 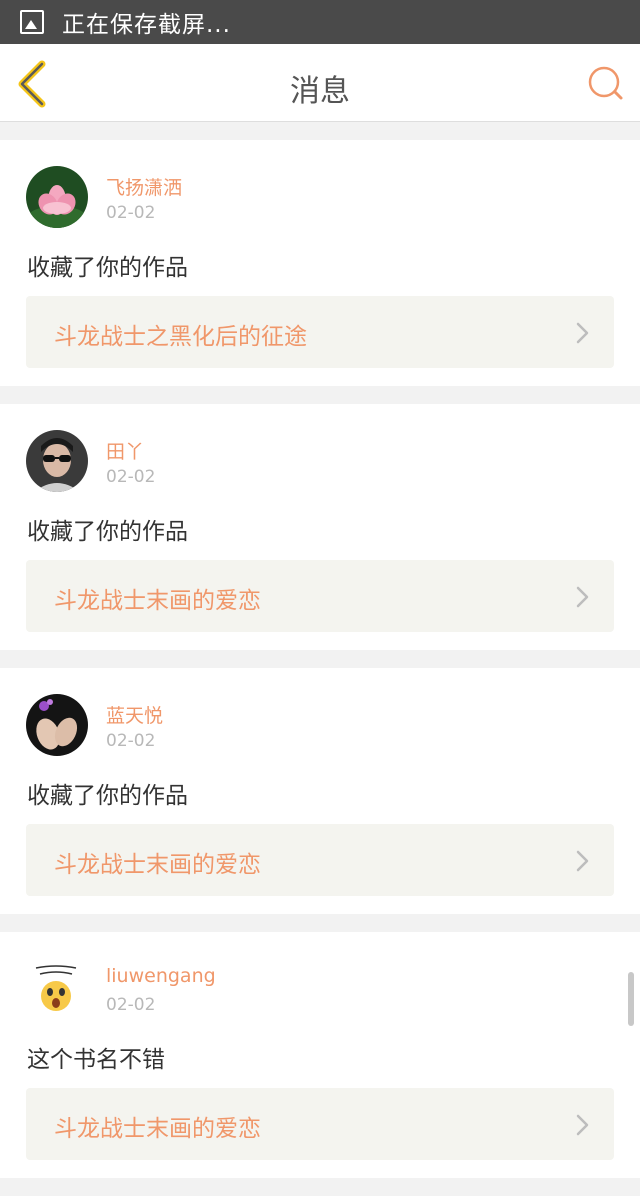 I want to click on scrollbar-thumb, so click(x=631, y=999).